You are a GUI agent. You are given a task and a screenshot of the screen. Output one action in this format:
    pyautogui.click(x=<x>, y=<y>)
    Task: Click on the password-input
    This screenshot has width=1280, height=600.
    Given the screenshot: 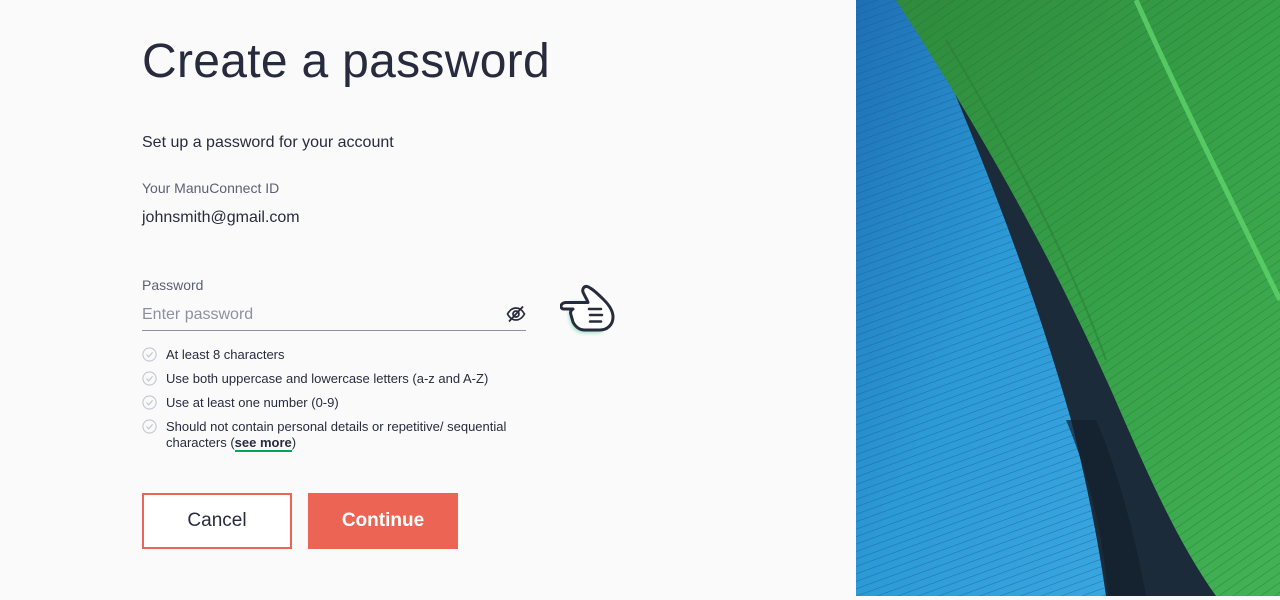 What is the action you would take?
    pyautogui.click(x=317, y=315)
    